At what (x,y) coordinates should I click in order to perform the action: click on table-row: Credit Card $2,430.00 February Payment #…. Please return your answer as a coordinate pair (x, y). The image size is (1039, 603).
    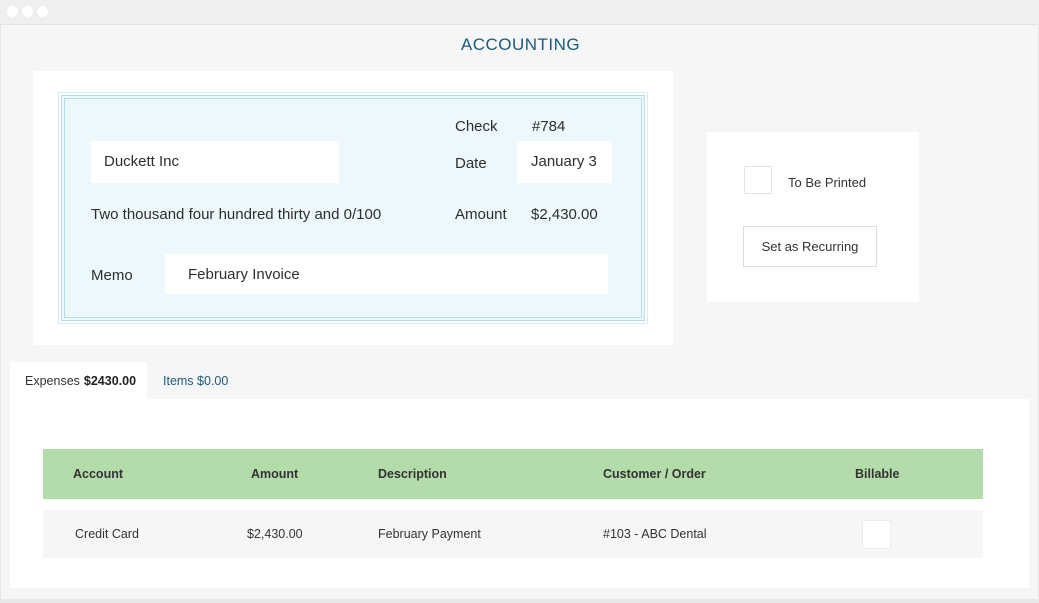
    Looking at the image, I should click on (513, 534).